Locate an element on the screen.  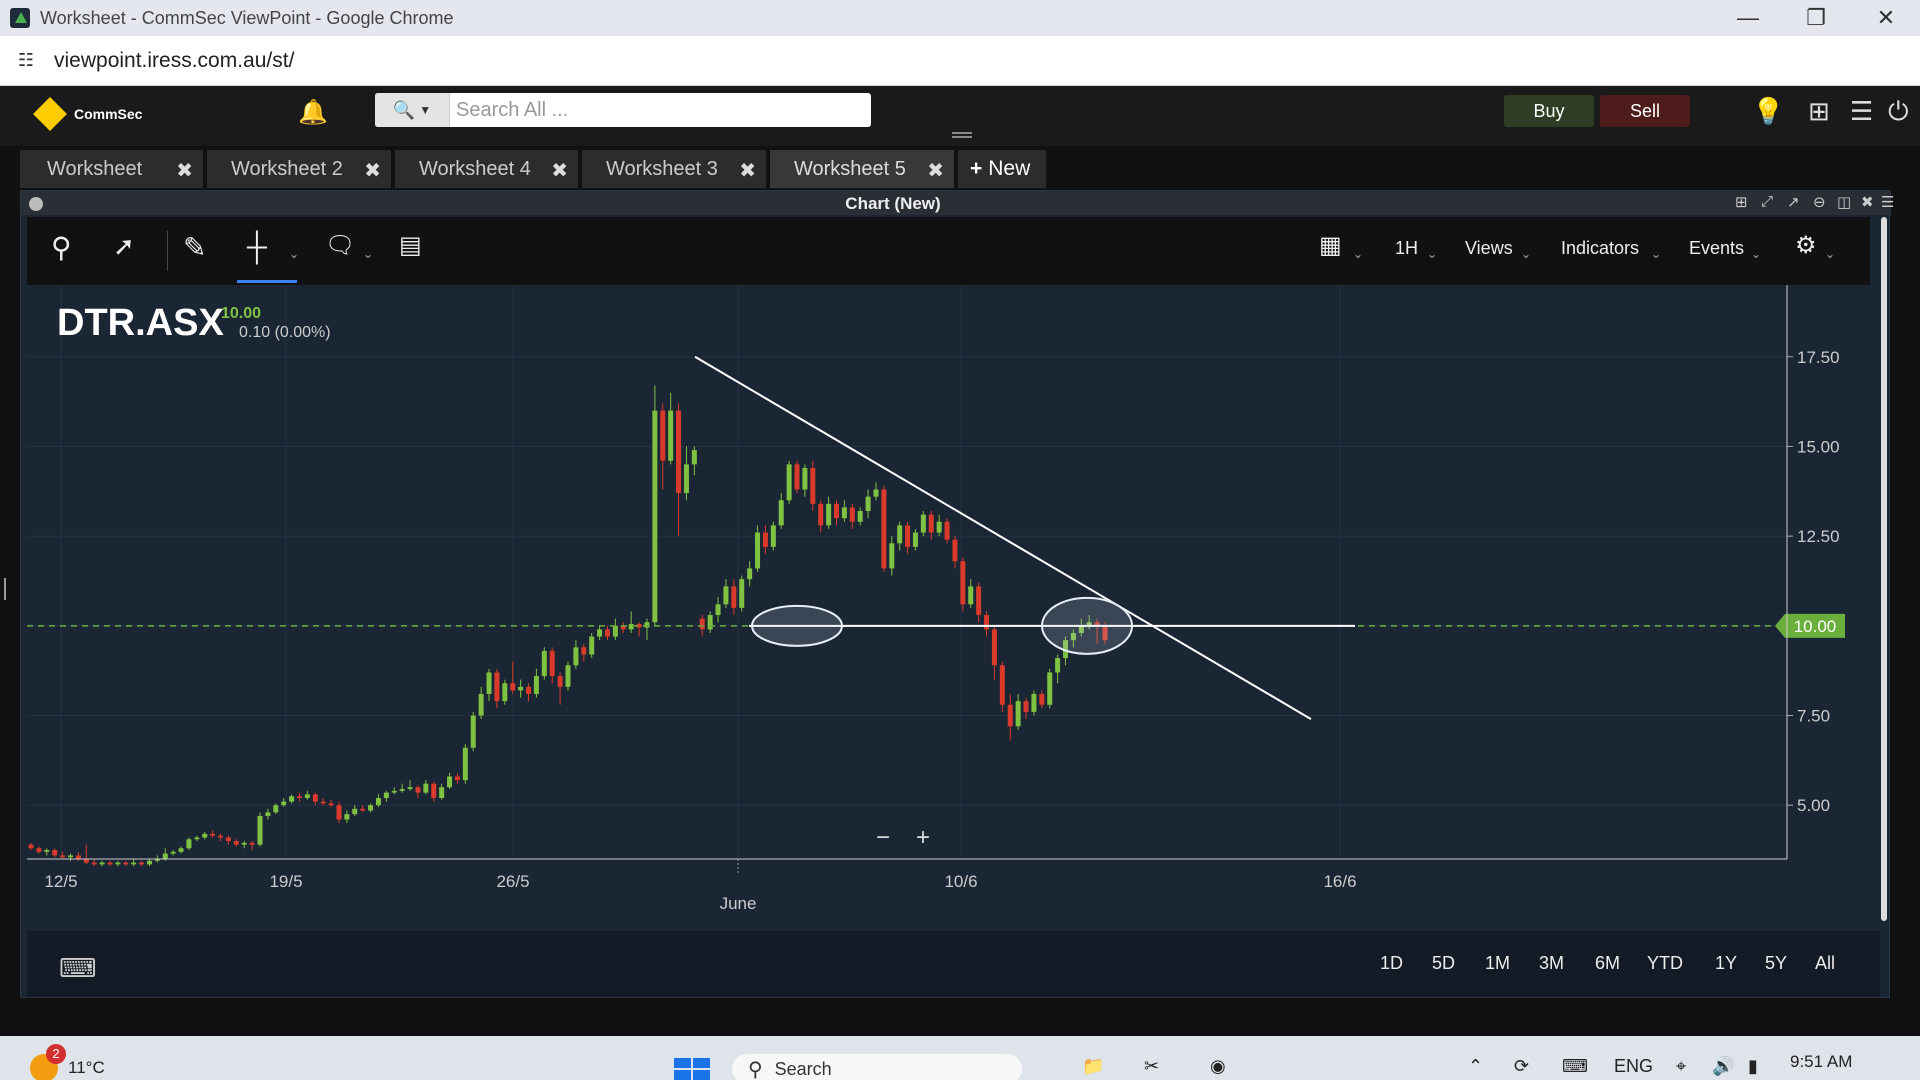
language-indicator: ENG is located at coordinates (1633, 1066).